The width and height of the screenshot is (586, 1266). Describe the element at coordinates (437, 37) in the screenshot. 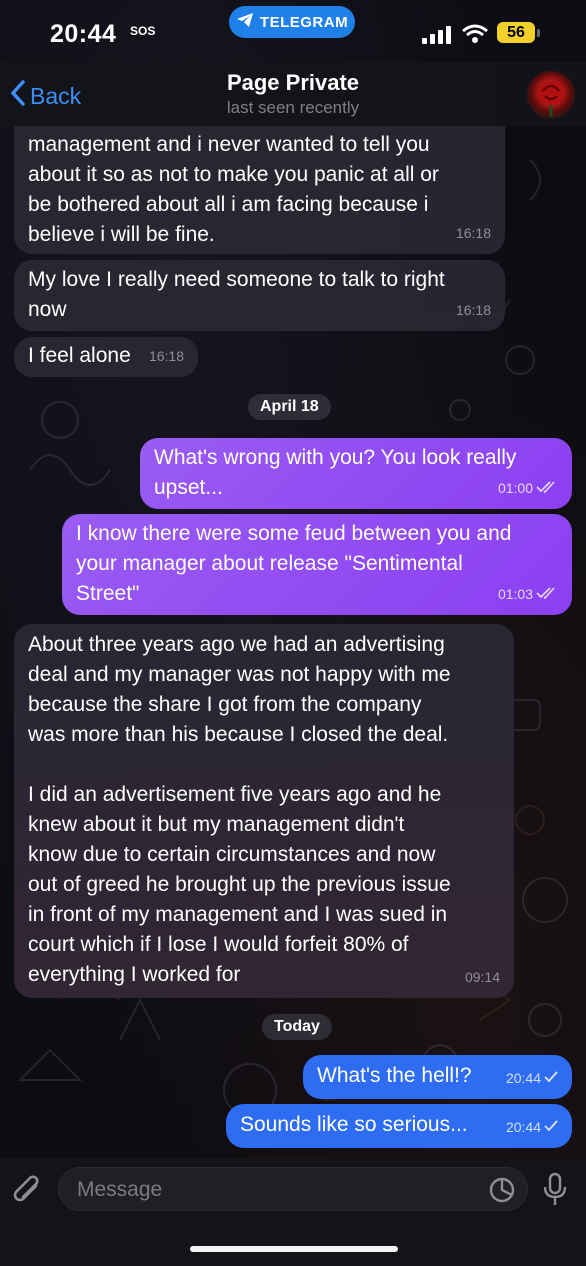

I see `cellular-signal-icon` at that location.